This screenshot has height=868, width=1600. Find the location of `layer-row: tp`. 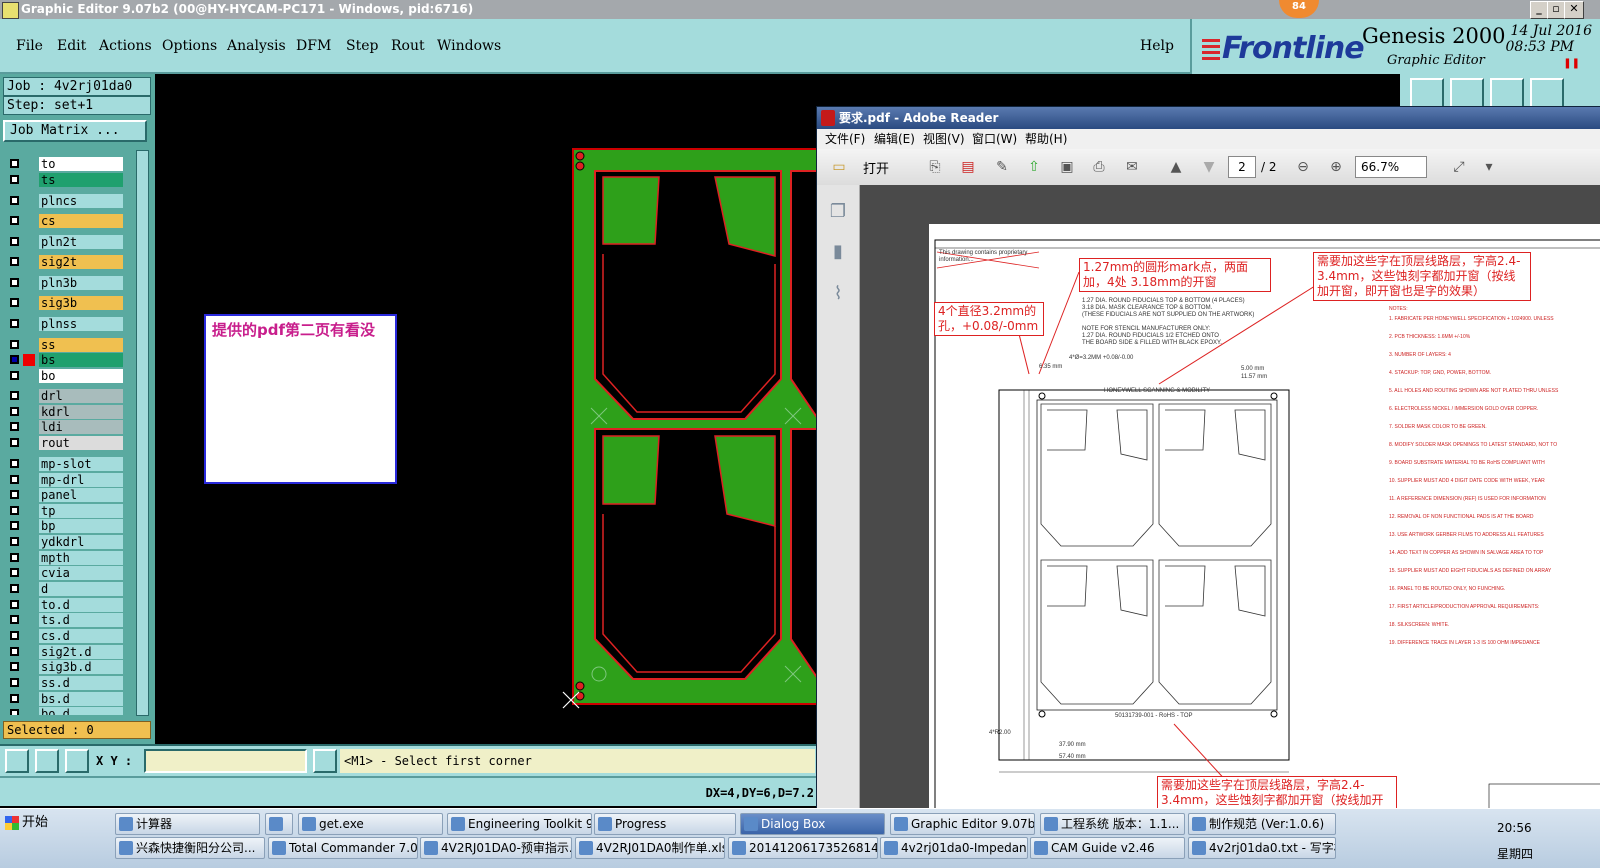

layer-row: tp is located at coordinates (69, 511).